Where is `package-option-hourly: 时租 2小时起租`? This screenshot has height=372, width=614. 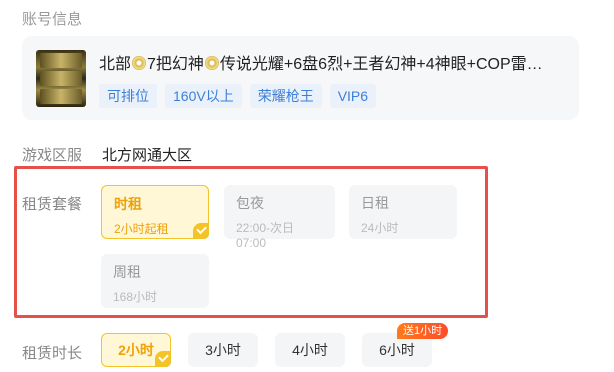
package-option-hourly: 时租 2小时起租 is located at coordinates (155, 212).